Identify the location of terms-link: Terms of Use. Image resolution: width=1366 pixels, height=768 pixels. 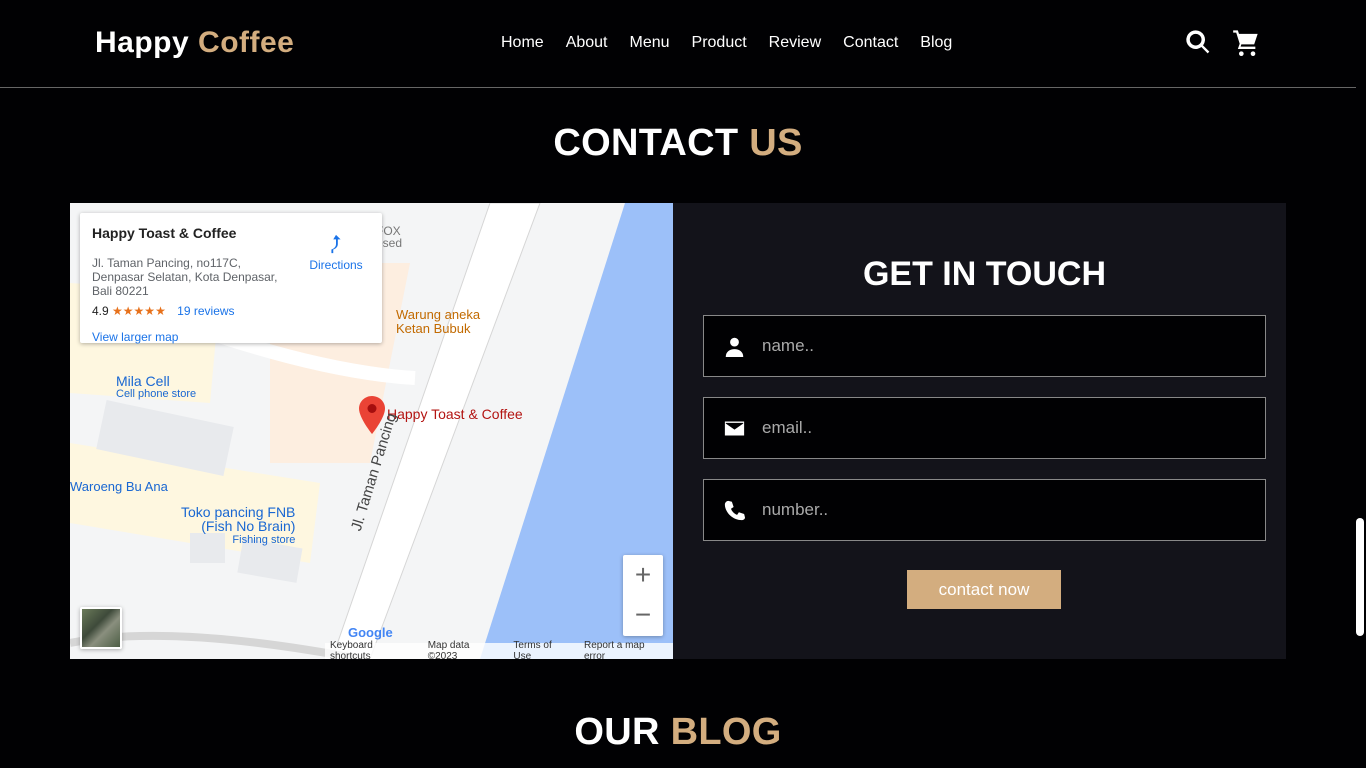
(542, 649).